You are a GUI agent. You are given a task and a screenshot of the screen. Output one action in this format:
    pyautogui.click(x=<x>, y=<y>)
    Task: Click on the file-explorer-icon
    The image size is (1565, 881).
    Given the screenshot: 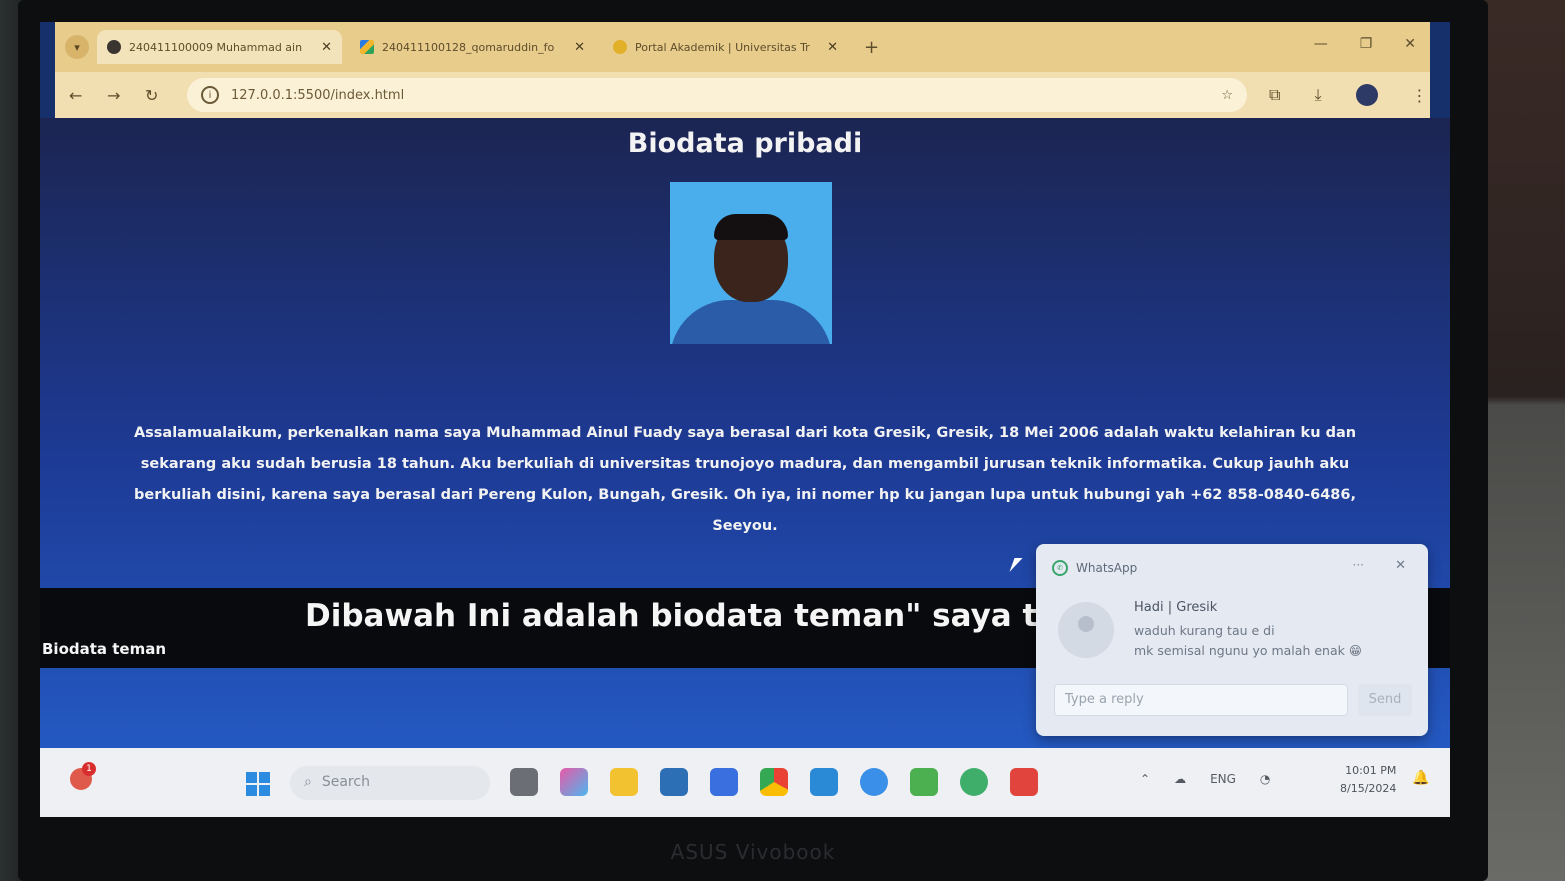 What is the action you would take?
    pyautogui.click(x=624, y=782)
    